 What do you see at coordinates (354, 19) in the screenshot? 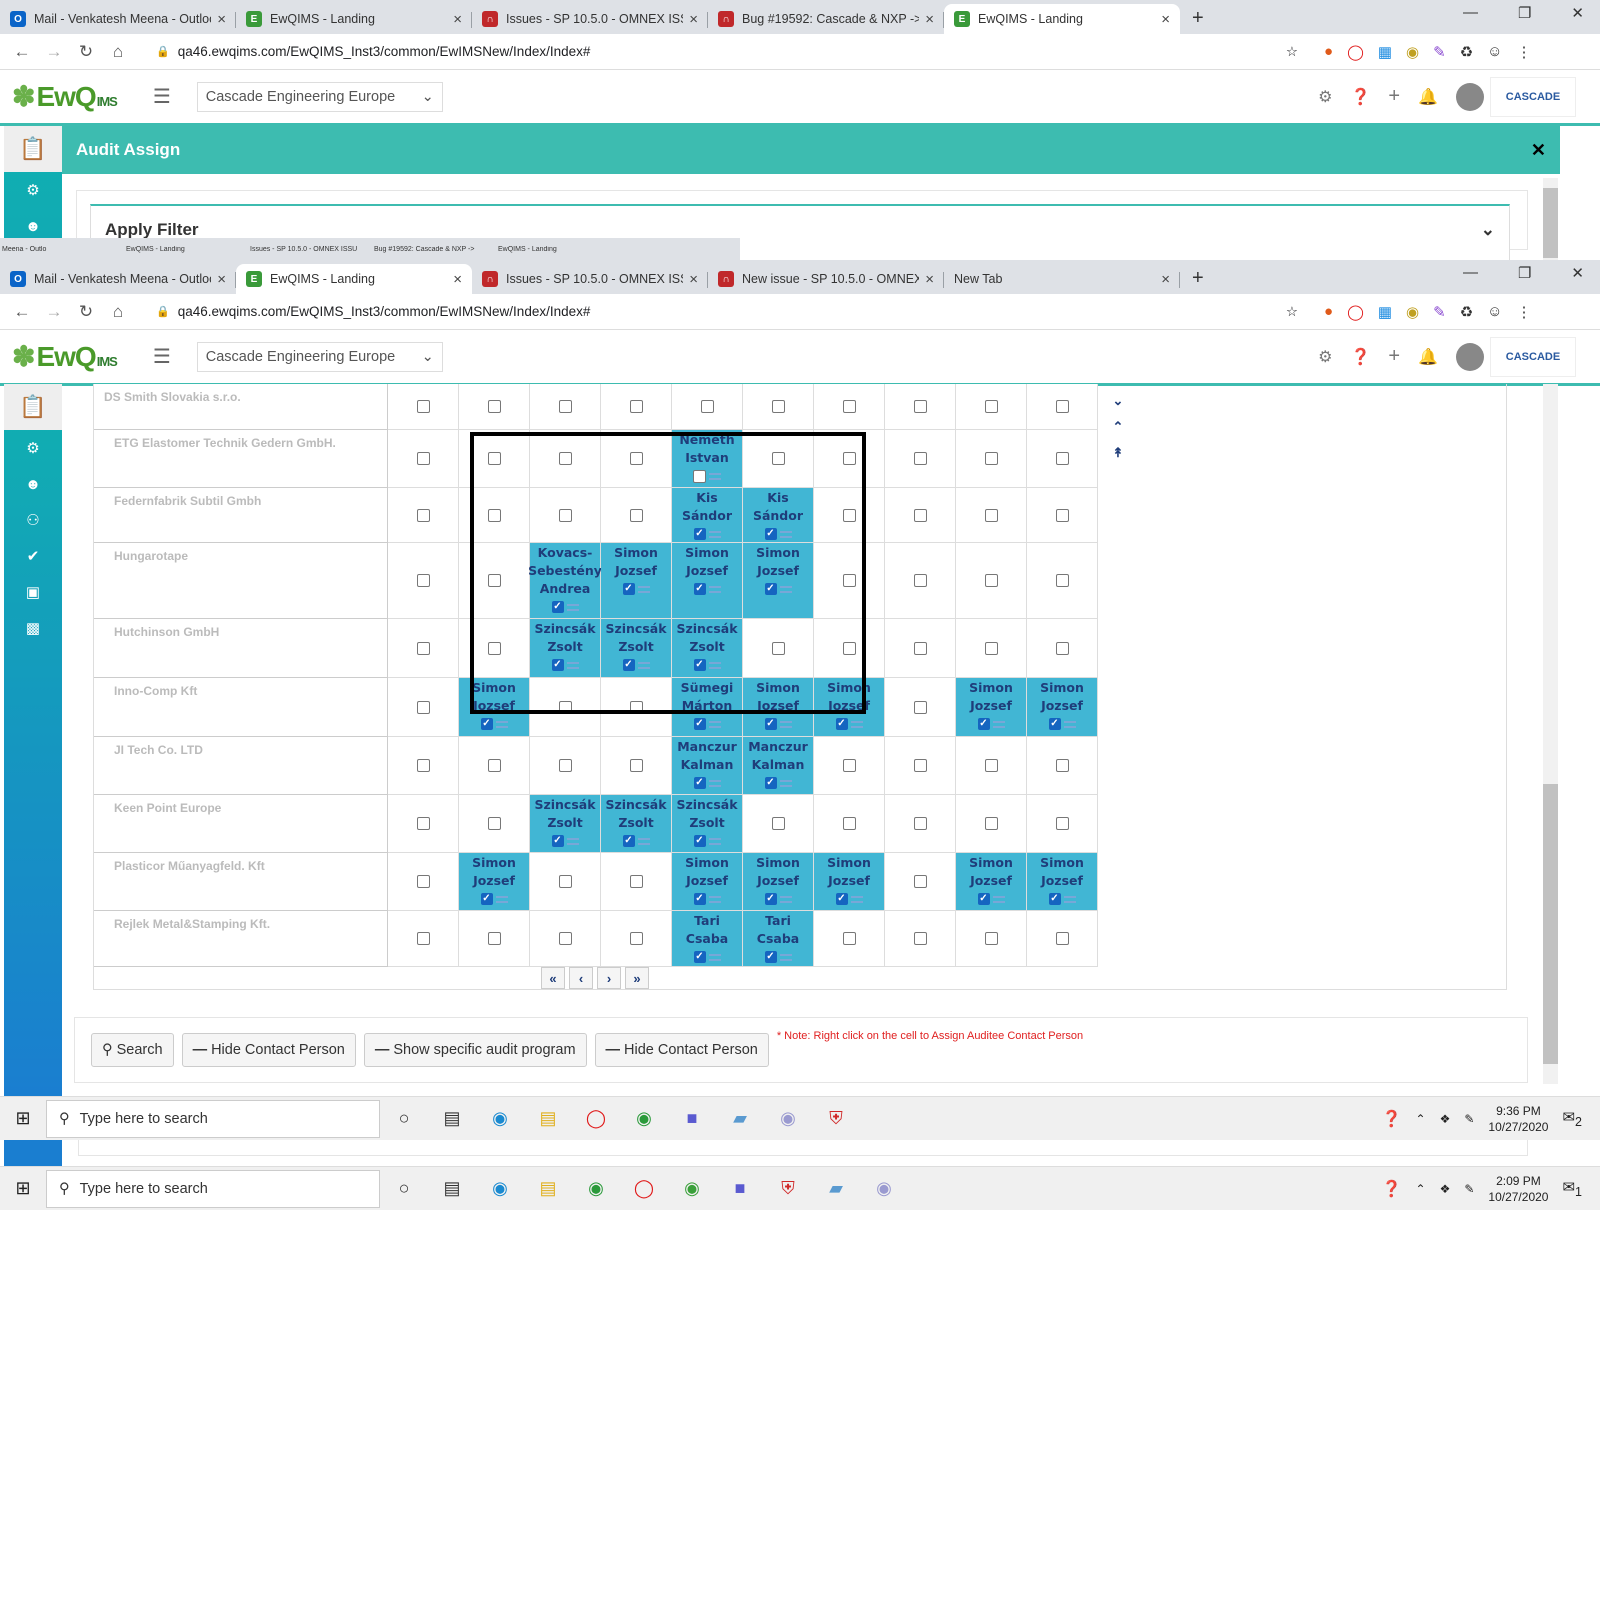
I see `tab-2: E EwQIMS - Landing ×` at bounding box center [354, 19].